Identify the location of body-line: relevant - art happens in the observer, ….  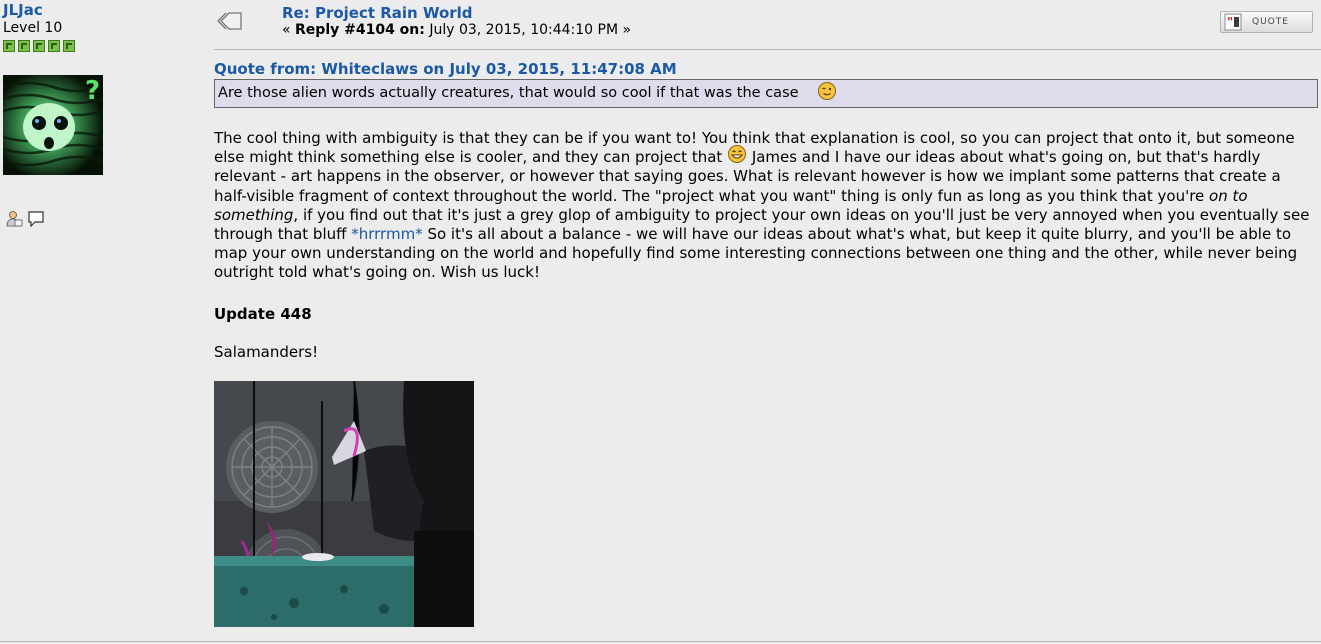
(747, 176).